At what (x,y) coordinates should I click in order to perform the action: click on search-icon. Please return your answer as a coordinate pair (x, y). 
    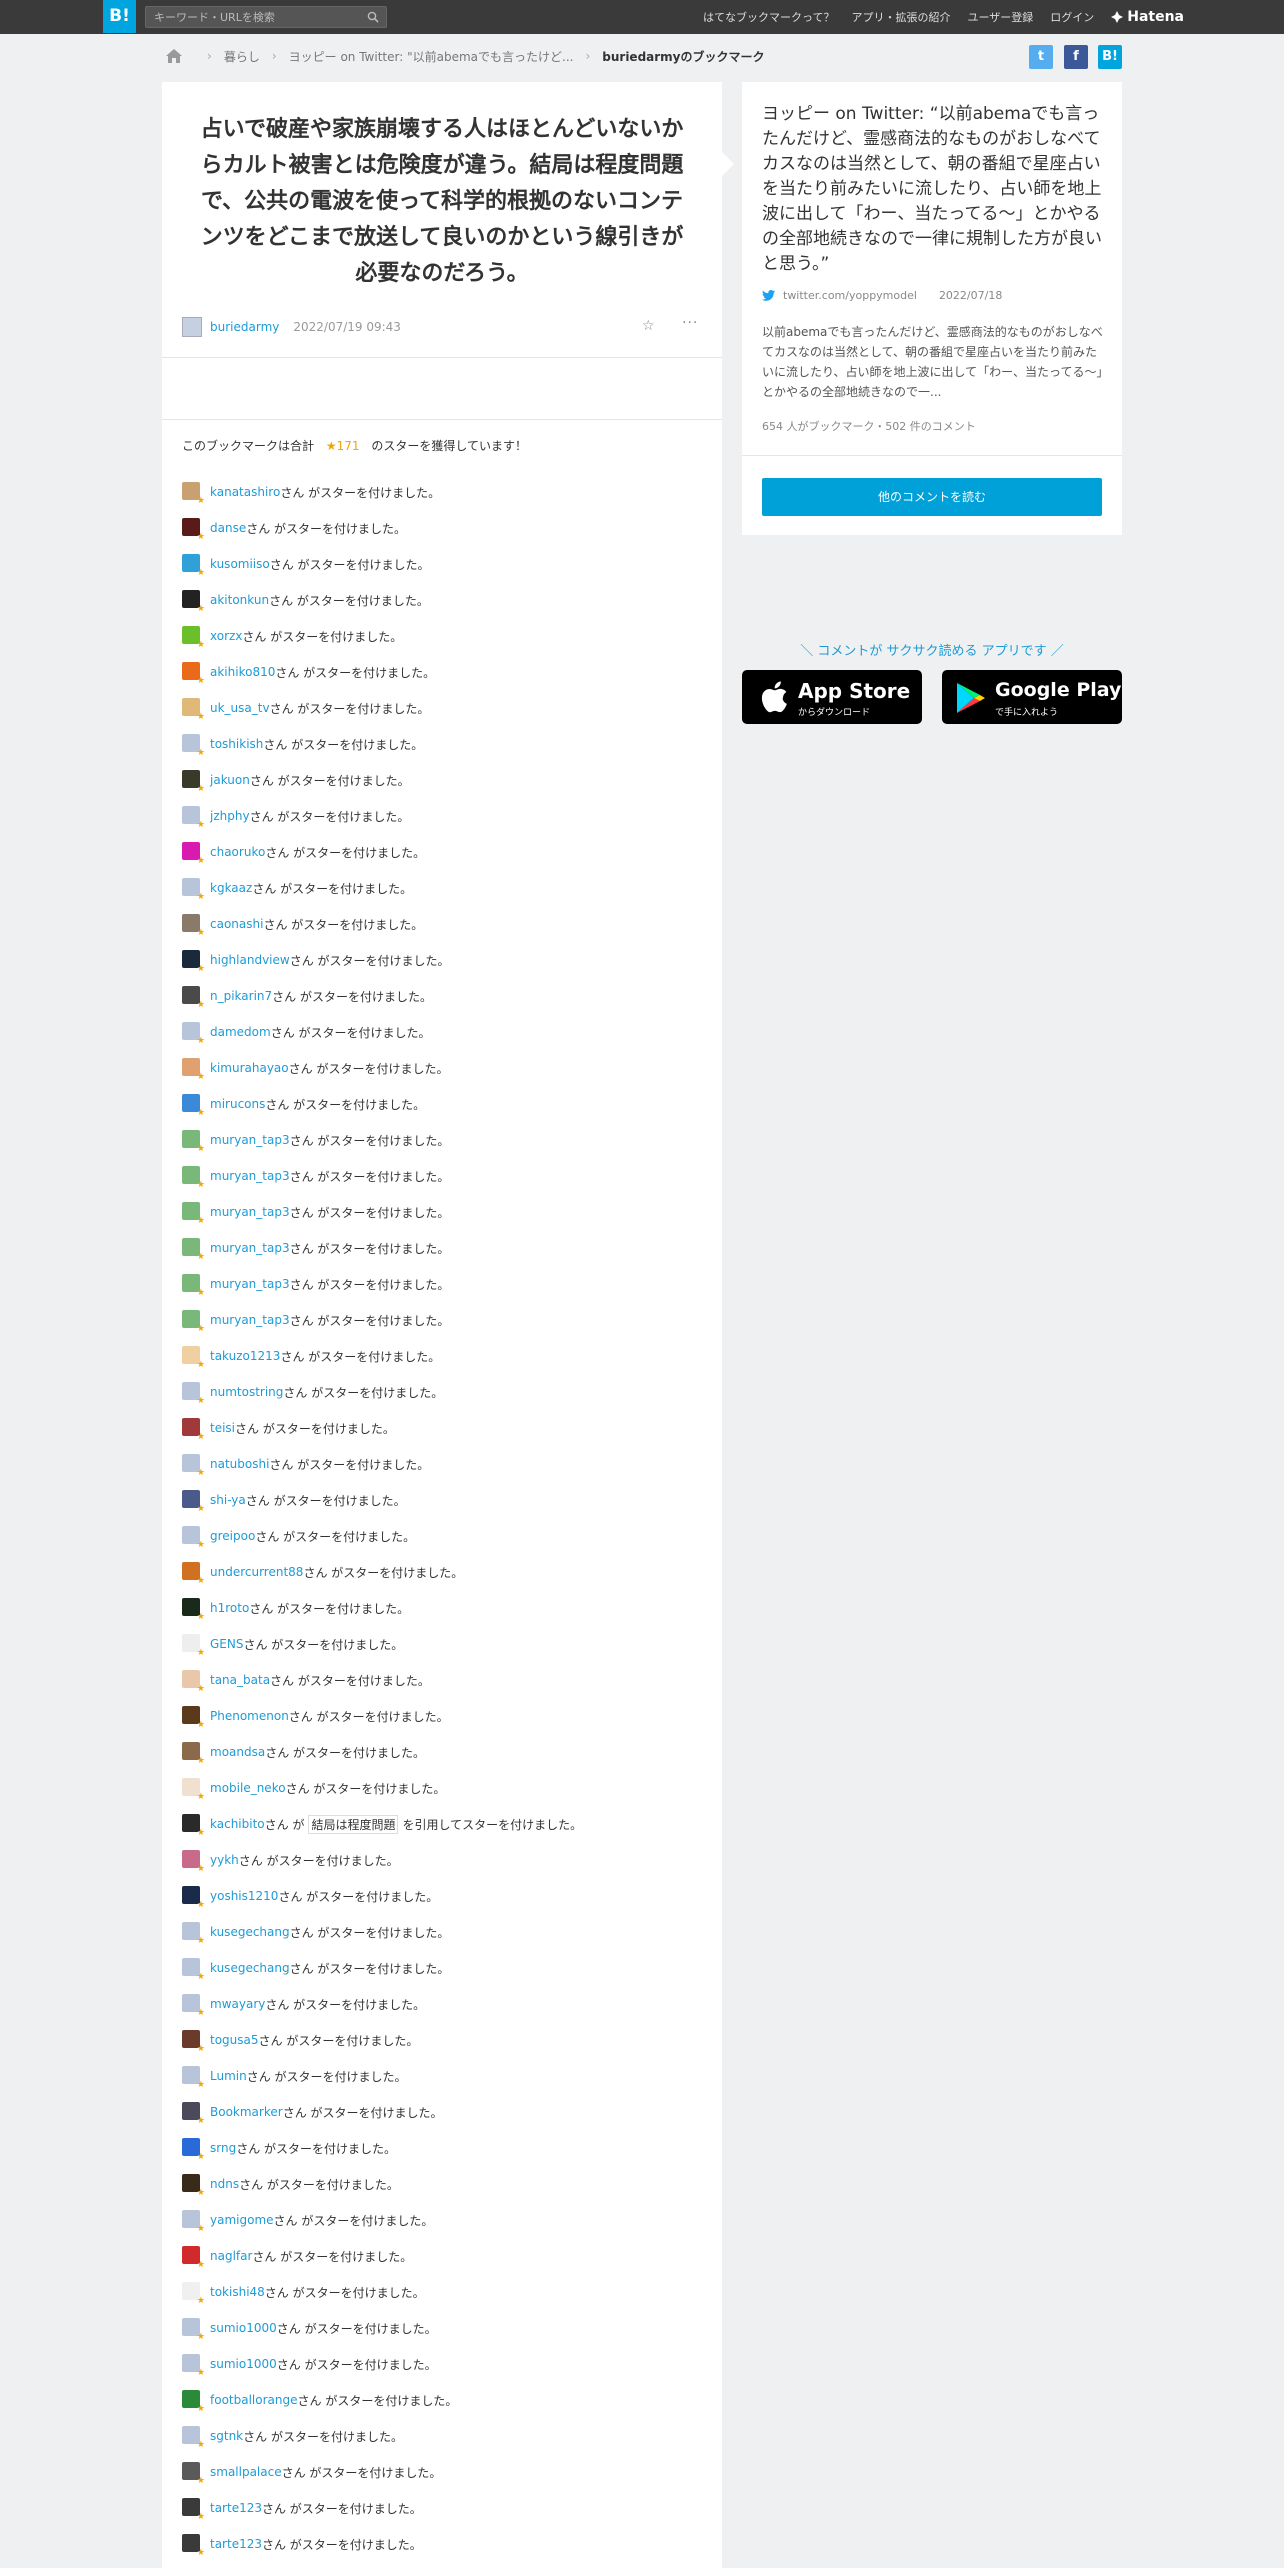
    Looking at the image, I should click on (373, 17).